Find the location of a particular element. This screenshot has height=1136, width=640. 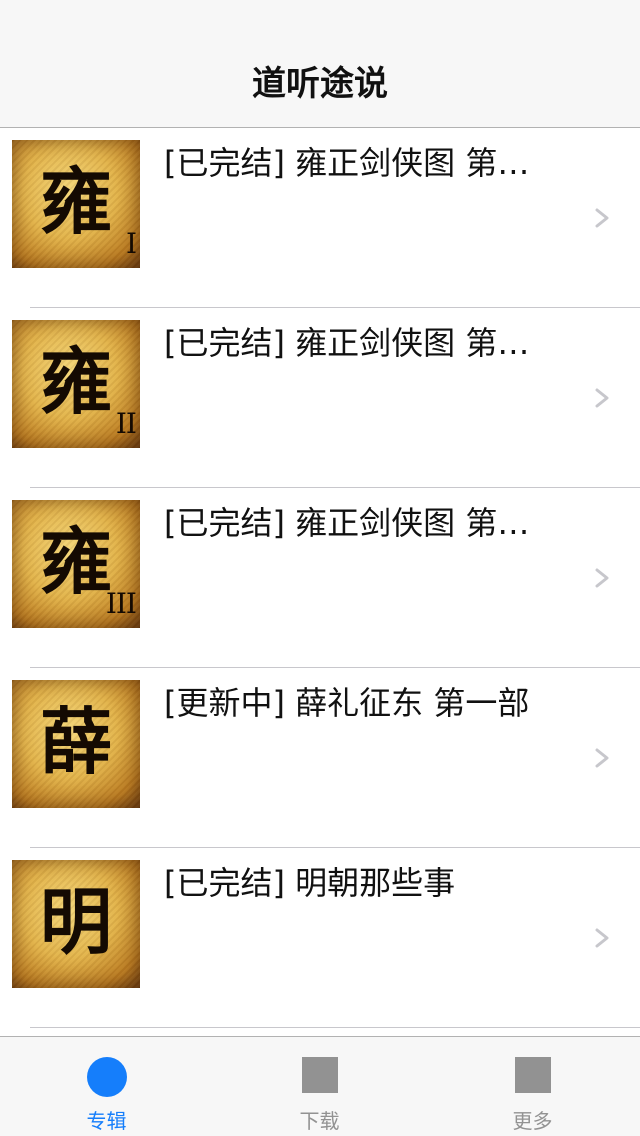

cover-character: 雍 is located at coordinates (75, 201).